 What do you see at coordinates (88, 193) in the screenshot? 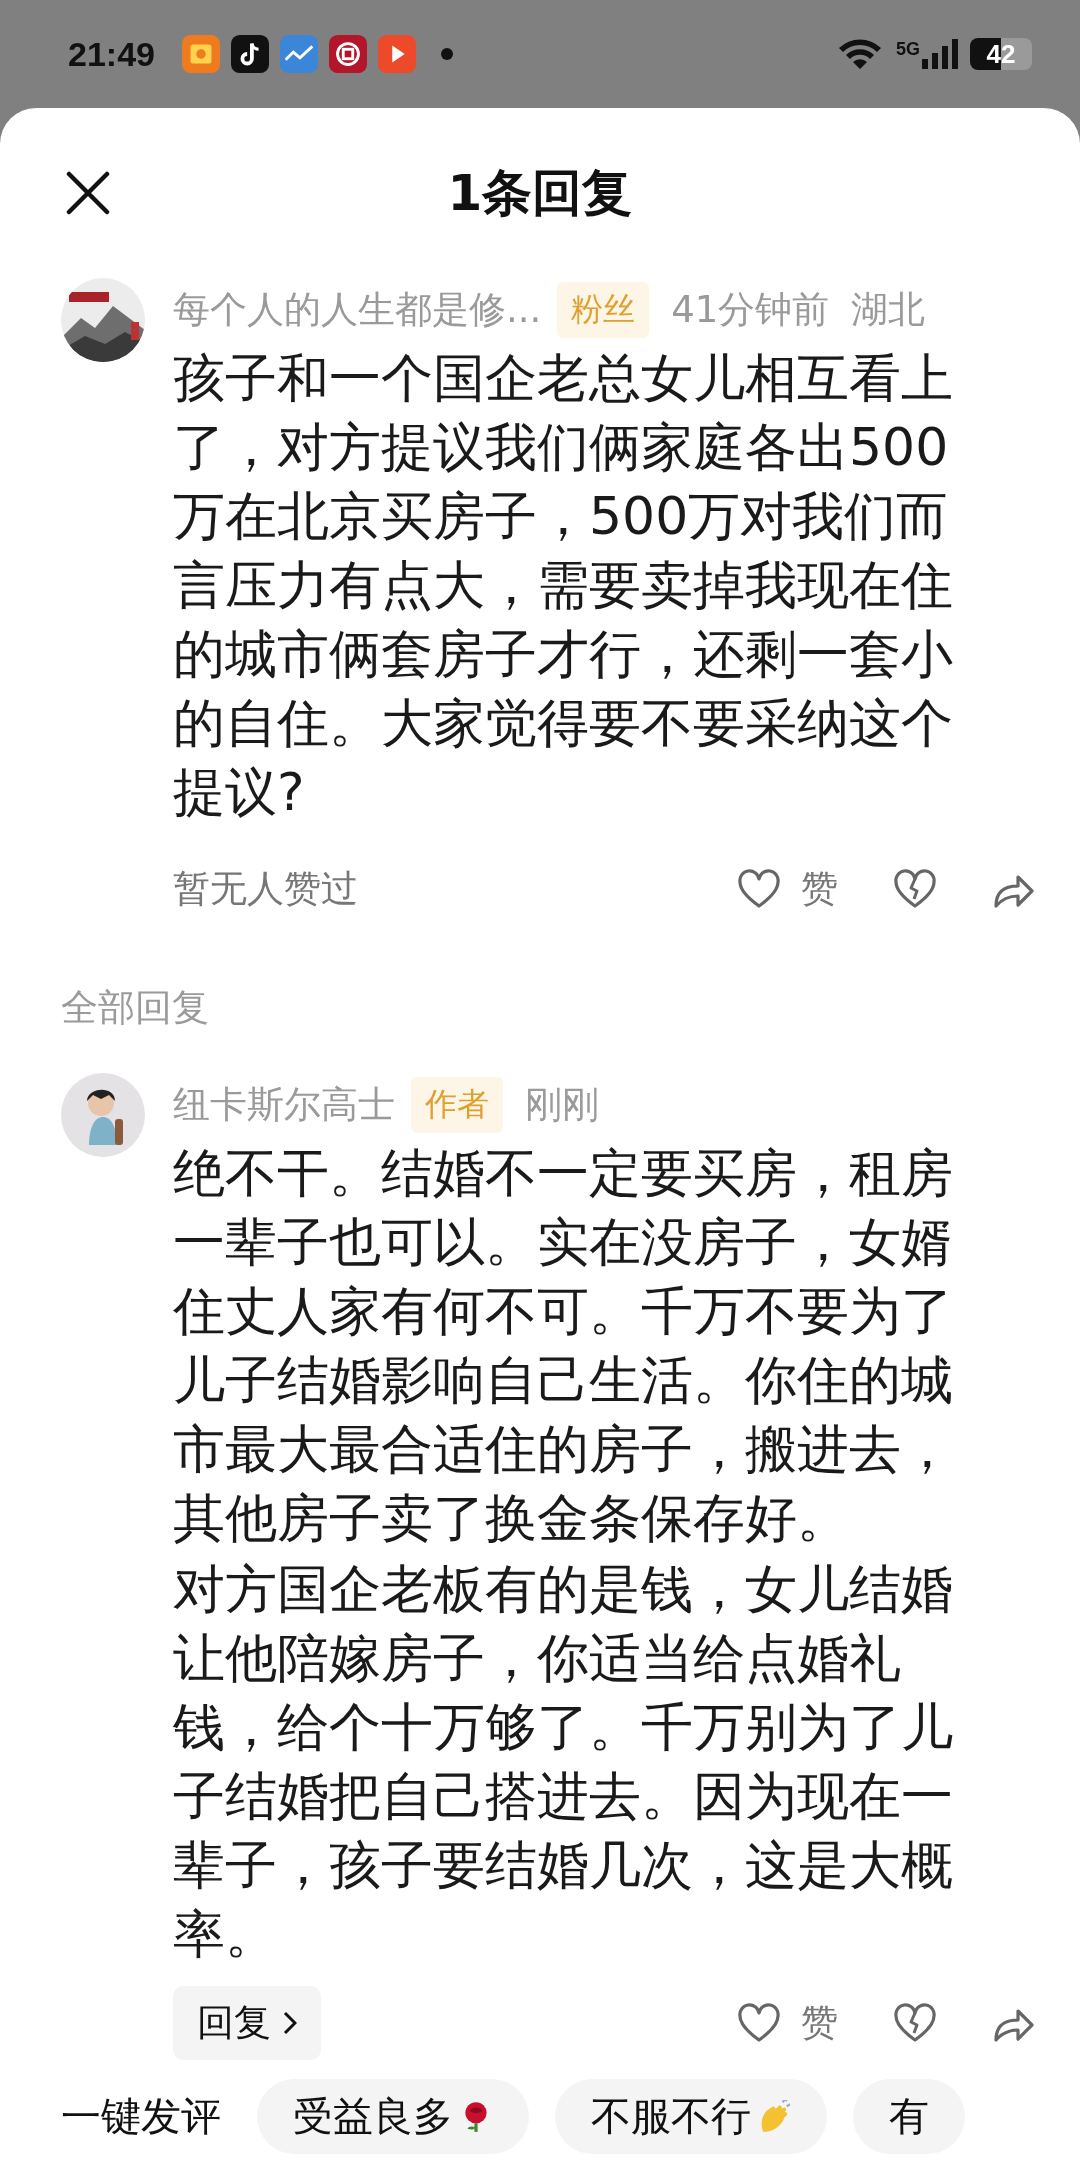
I see `close-icon` at bounding box center [88, 193].